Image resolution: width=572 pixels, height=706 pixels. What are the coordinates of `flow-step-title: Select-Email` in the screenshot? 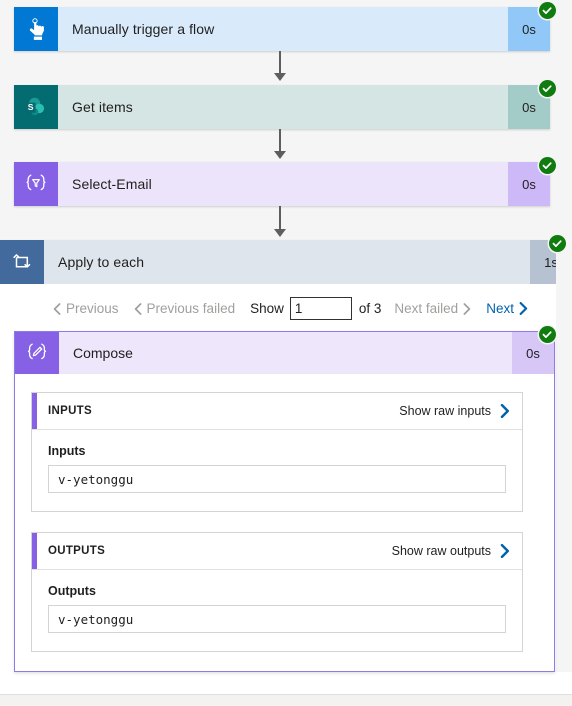 It's located at (112, 184).